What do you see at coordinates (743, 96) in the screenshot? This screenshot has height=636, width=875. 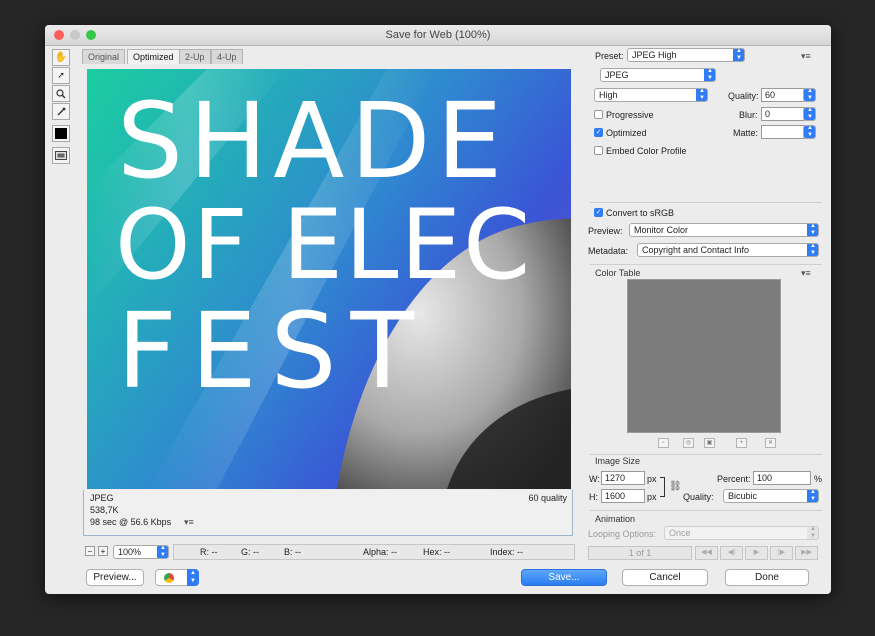 I see `quality-label: Quality:` at bounding box center [743, 96].